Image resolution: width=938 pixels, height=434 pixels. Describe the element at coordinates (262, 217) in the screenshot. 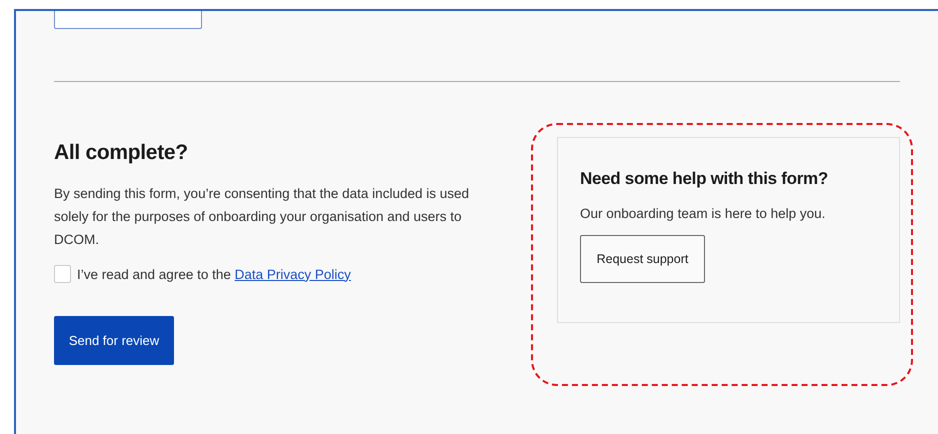

I see `consent-text: By sending this form, you’re consenting that the data included is used solely for the purposes of onboarding your organisation and users to DCOM.` at that location.